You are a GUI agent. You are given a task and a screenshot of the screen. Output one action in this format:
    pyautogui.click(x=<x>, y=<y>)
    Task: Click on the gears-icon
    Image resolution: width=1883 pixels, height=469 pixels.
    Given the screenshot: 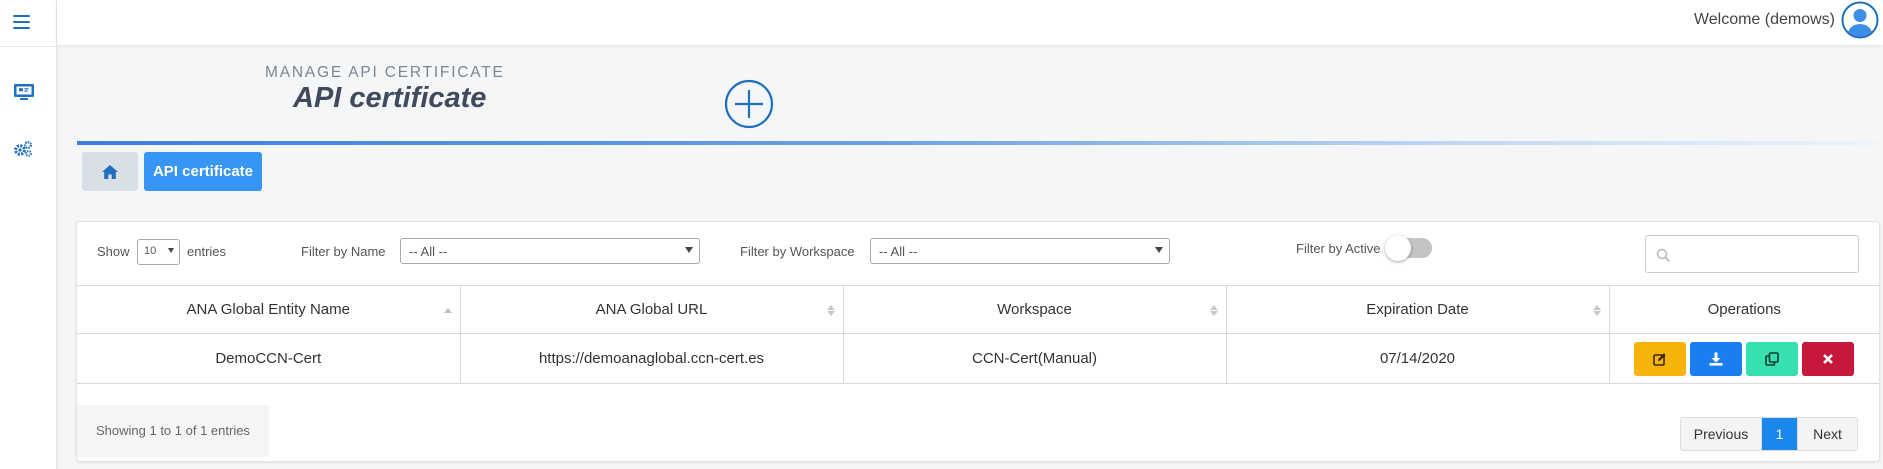 What is the action you would take?
    pyautogui.click(x=24, y=150)
    